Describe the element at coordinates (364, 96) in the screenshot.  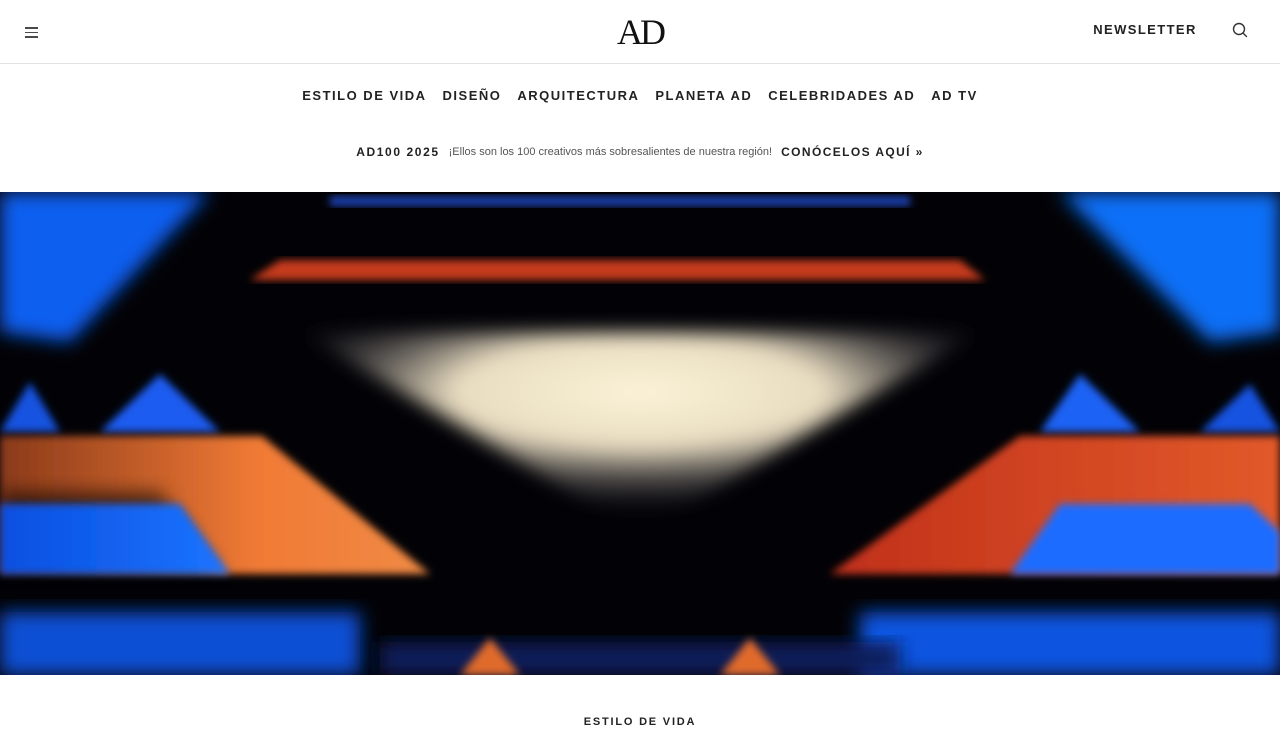
I see `nav-item-estilo-de-vida: ESTILO DE VIDA` at that location.